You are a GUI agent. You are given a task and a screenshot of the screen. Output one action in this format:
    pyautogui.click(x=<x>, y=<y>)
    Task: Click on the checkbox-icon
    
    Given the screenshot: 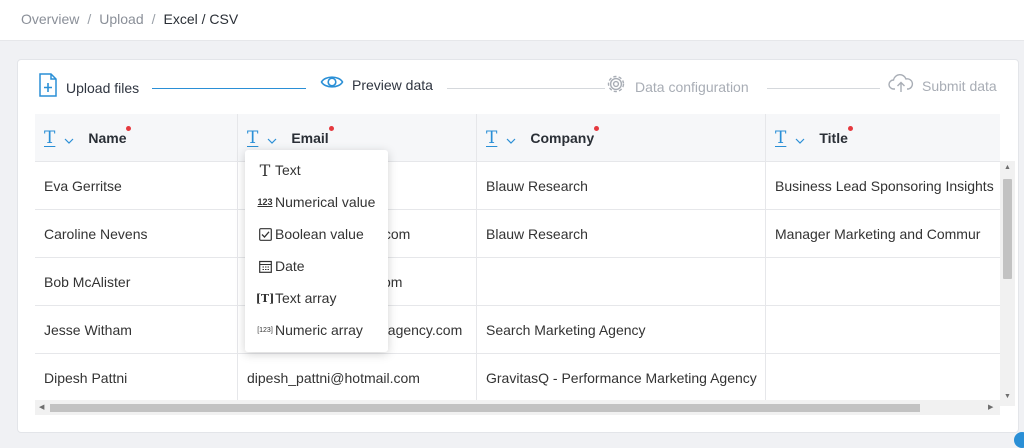 What is the action you would take?
    pyautogui.click(x=265, y=234)
    